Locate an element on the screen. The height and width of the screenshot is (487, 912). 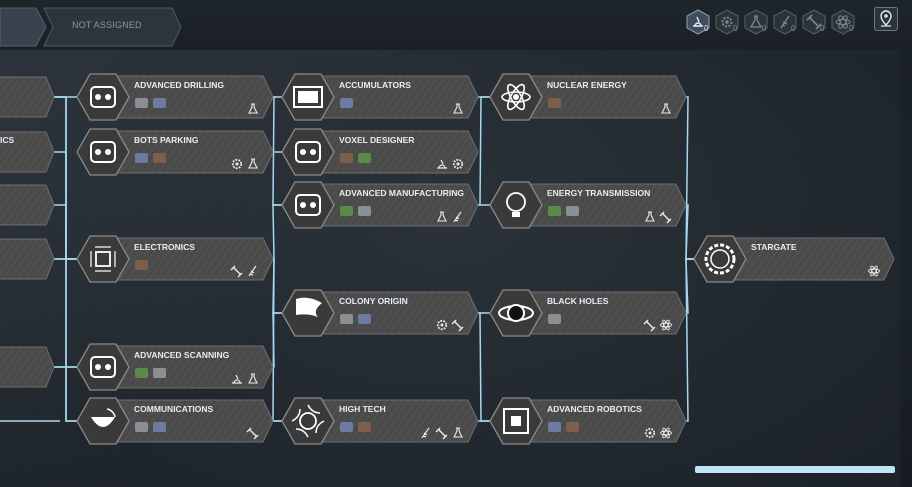
tech-node-title: ACCUMULATORS is located at coordinates (375, 85).